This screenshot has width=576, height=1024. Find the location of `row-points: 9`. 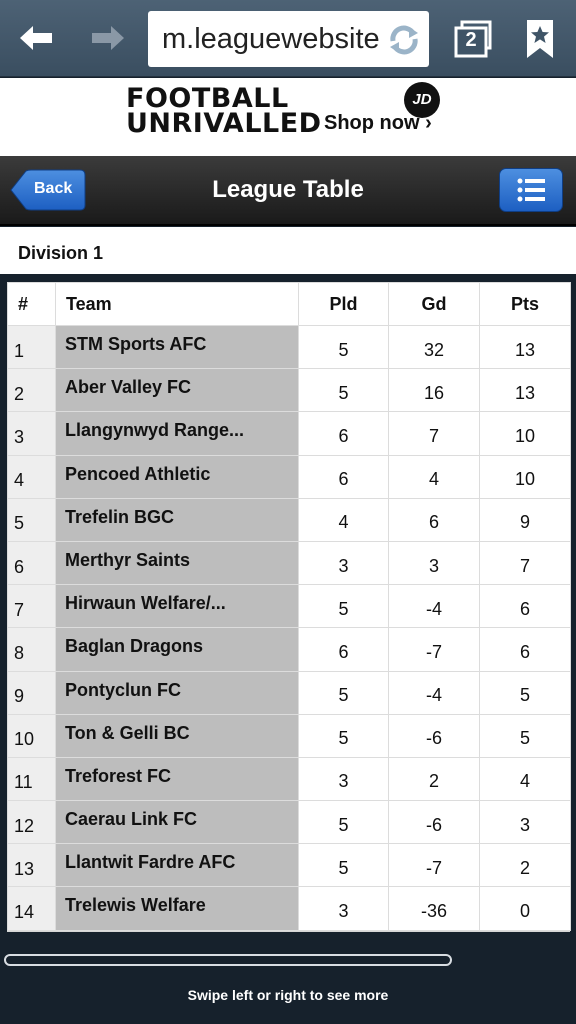

row-points: 9 is located at coordinates (525, 519).